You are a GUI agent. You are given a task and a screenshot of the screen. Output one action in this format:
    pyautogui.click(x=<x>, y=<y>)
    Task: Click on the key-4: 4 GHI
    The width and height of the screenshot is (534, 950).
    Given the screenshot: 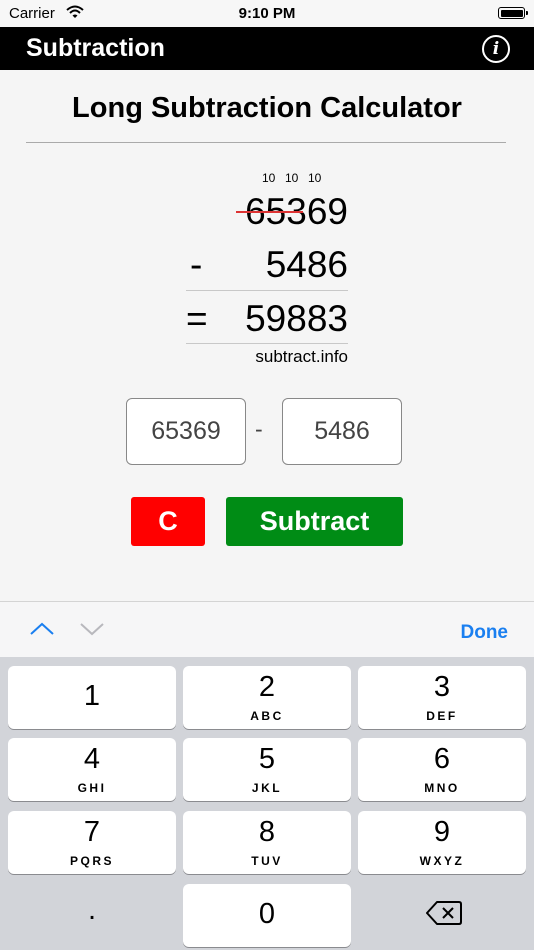 What is the action you would take?
    pyautogui.click(x=92, y=769)
    